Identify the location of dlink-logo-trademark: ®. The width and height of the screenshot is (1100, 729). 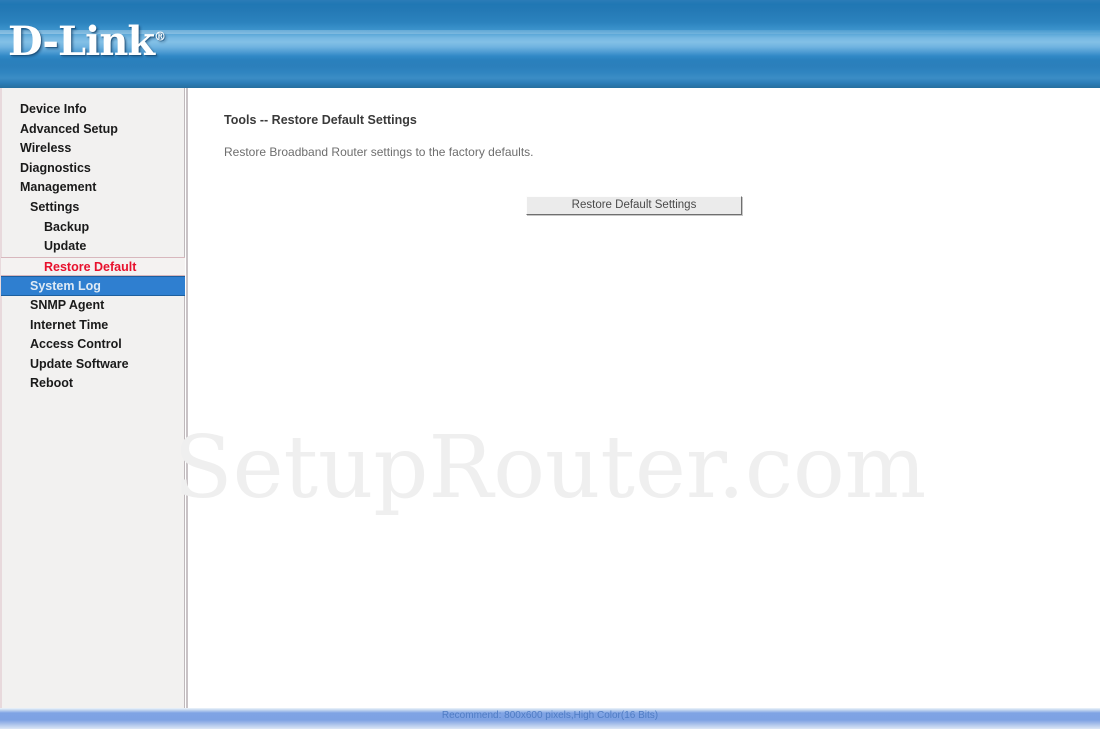
(160, 36).